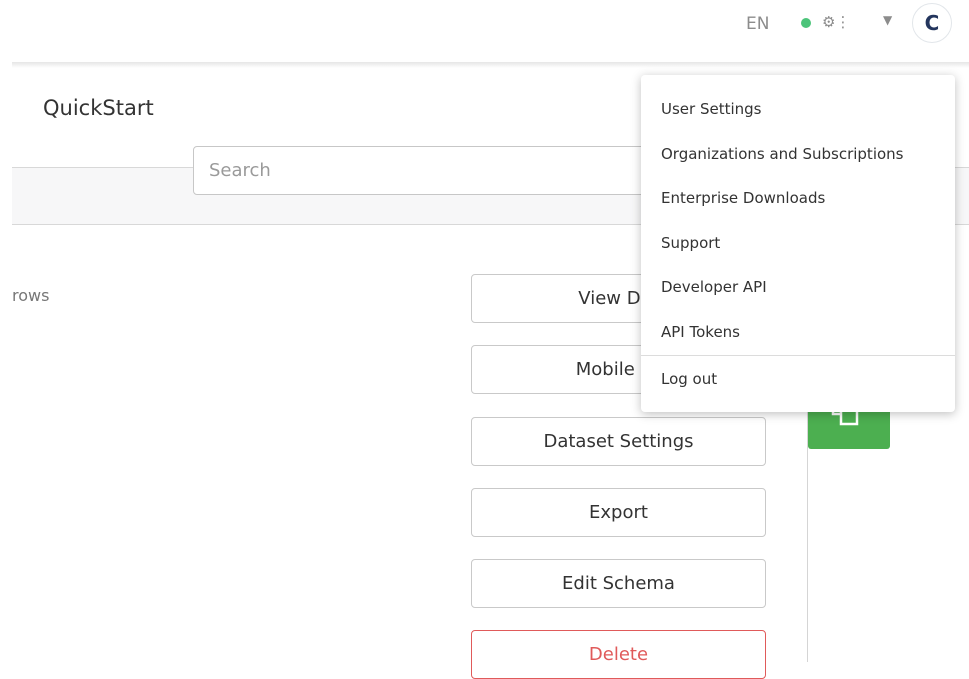  Describe the element at coordinates (618, 441) in the screenshot. I see `dataset-settings-button: Dataset Settings` at that location.